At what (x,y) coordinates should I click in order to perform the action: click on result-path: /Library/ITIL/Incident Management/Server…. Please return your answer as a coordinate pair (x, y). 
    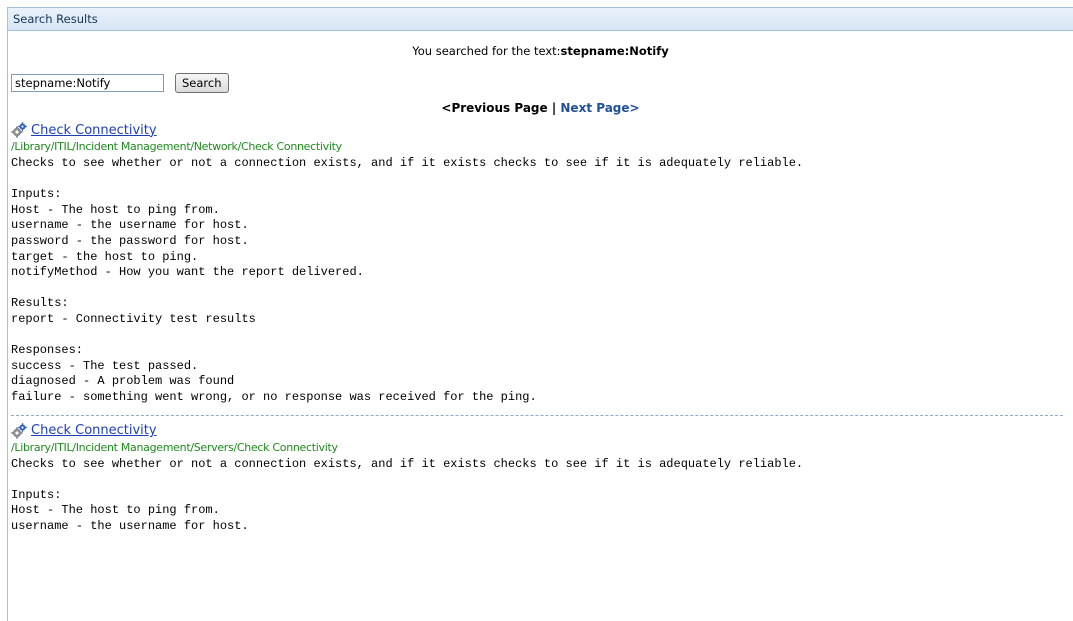
    Looking at the image, I should click on (174, 447).